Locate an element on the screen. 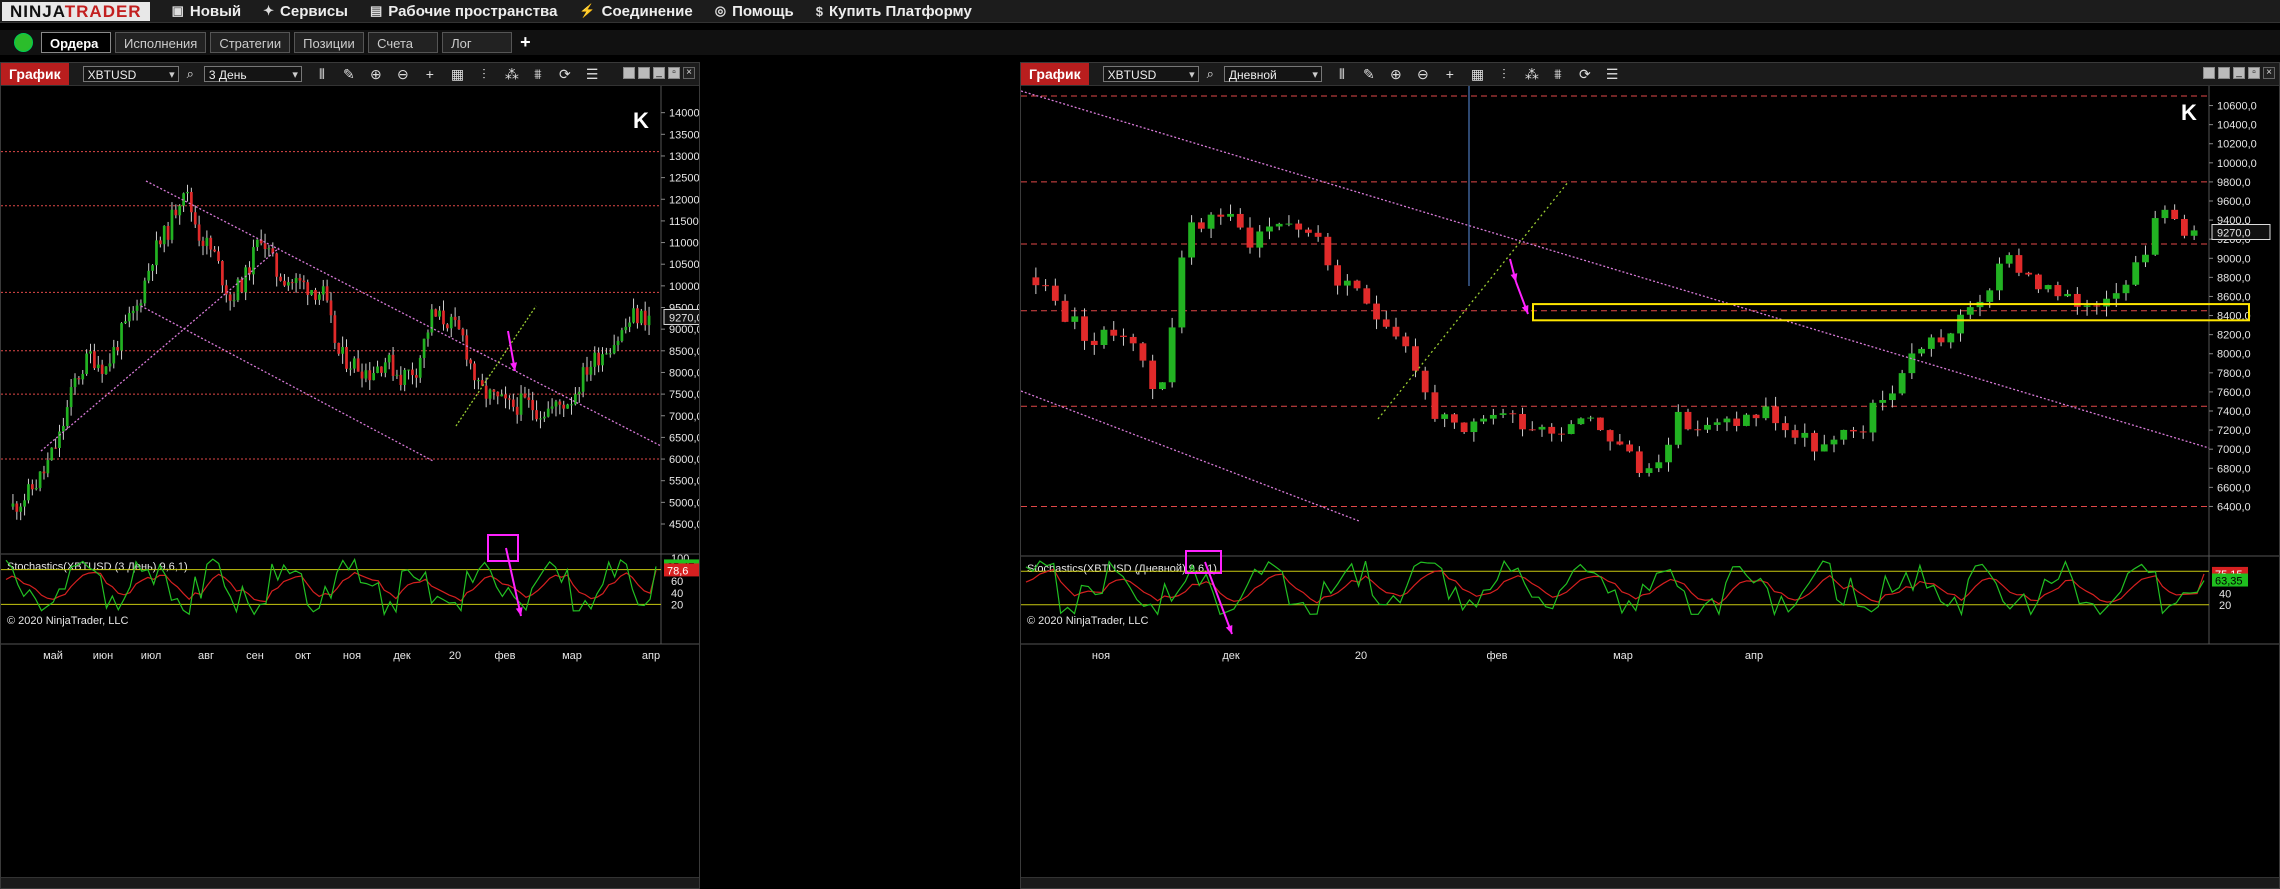 This screenshot has width=2280, height=889. connection-status-icon is located at coordinates (23, 42).